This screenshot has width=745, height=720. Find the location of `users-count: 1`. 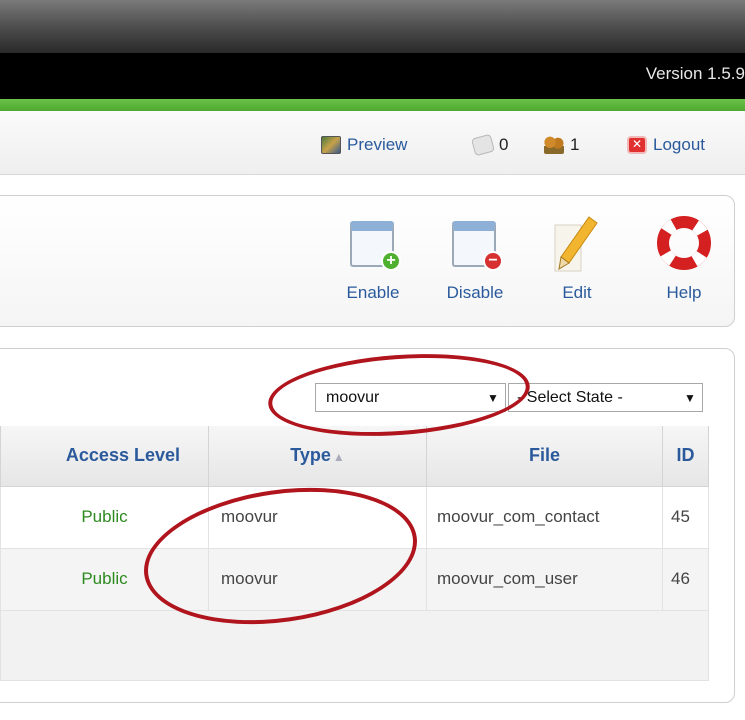

users-count: 1 is located at coordinates (575, 144).